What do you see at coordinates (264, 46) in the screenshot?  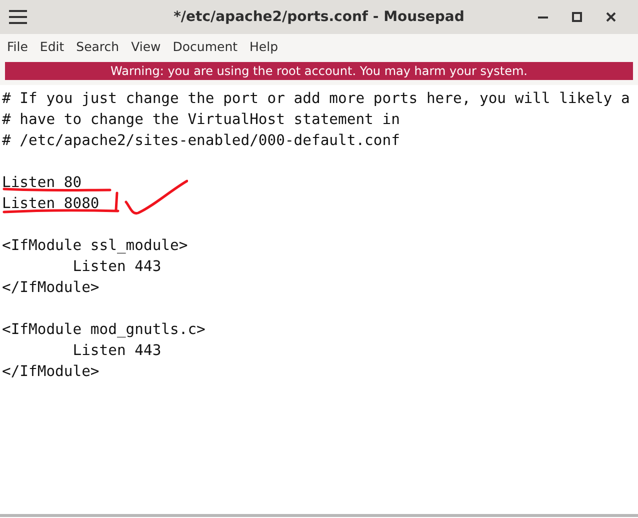 I see `menu-item: Help` at bounding box center [264, 46].